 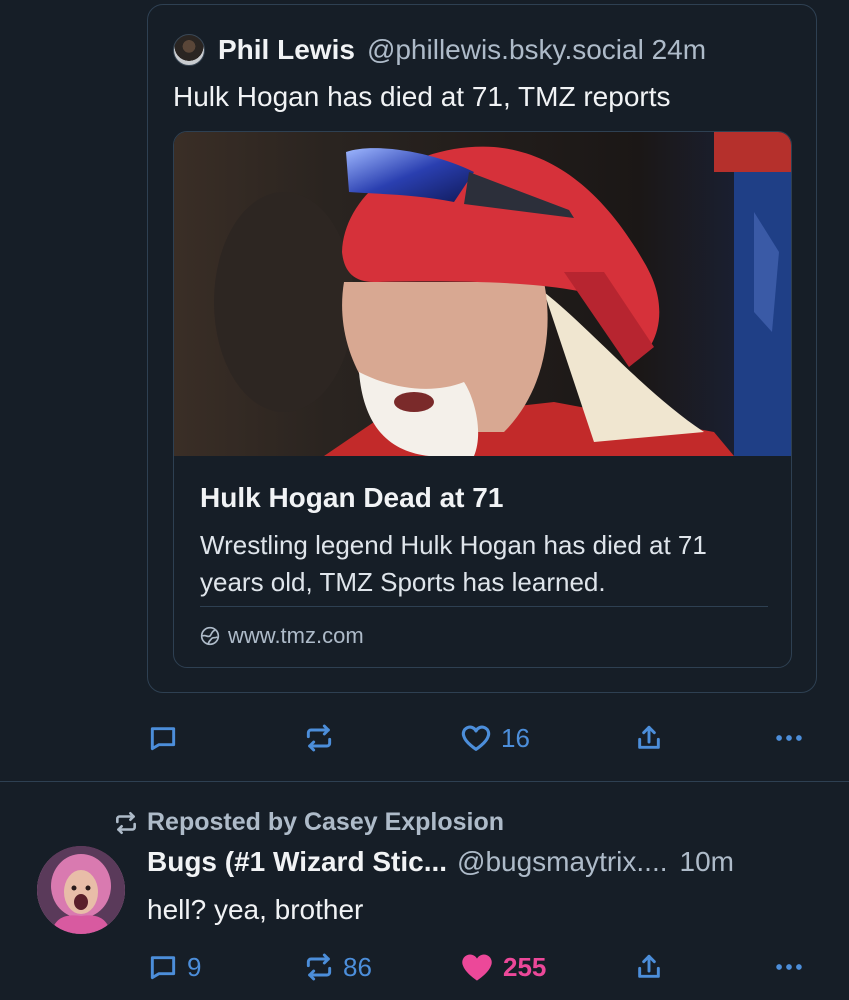 I want to click on post-text: hell? yea, brother, so click(x=255, y=909).